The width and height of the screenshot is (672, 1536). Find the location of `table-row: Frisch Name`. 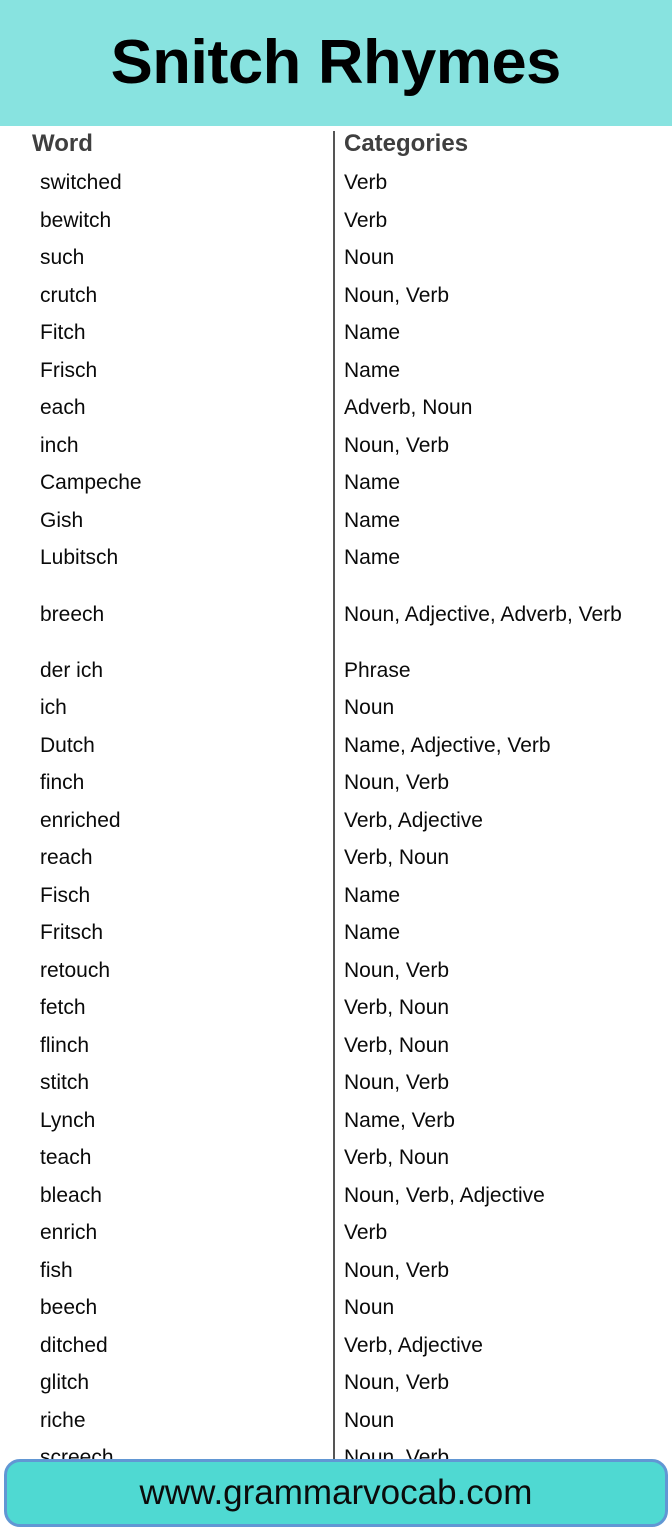

table-row: Frisch Name is located at coordinates (336, 371).